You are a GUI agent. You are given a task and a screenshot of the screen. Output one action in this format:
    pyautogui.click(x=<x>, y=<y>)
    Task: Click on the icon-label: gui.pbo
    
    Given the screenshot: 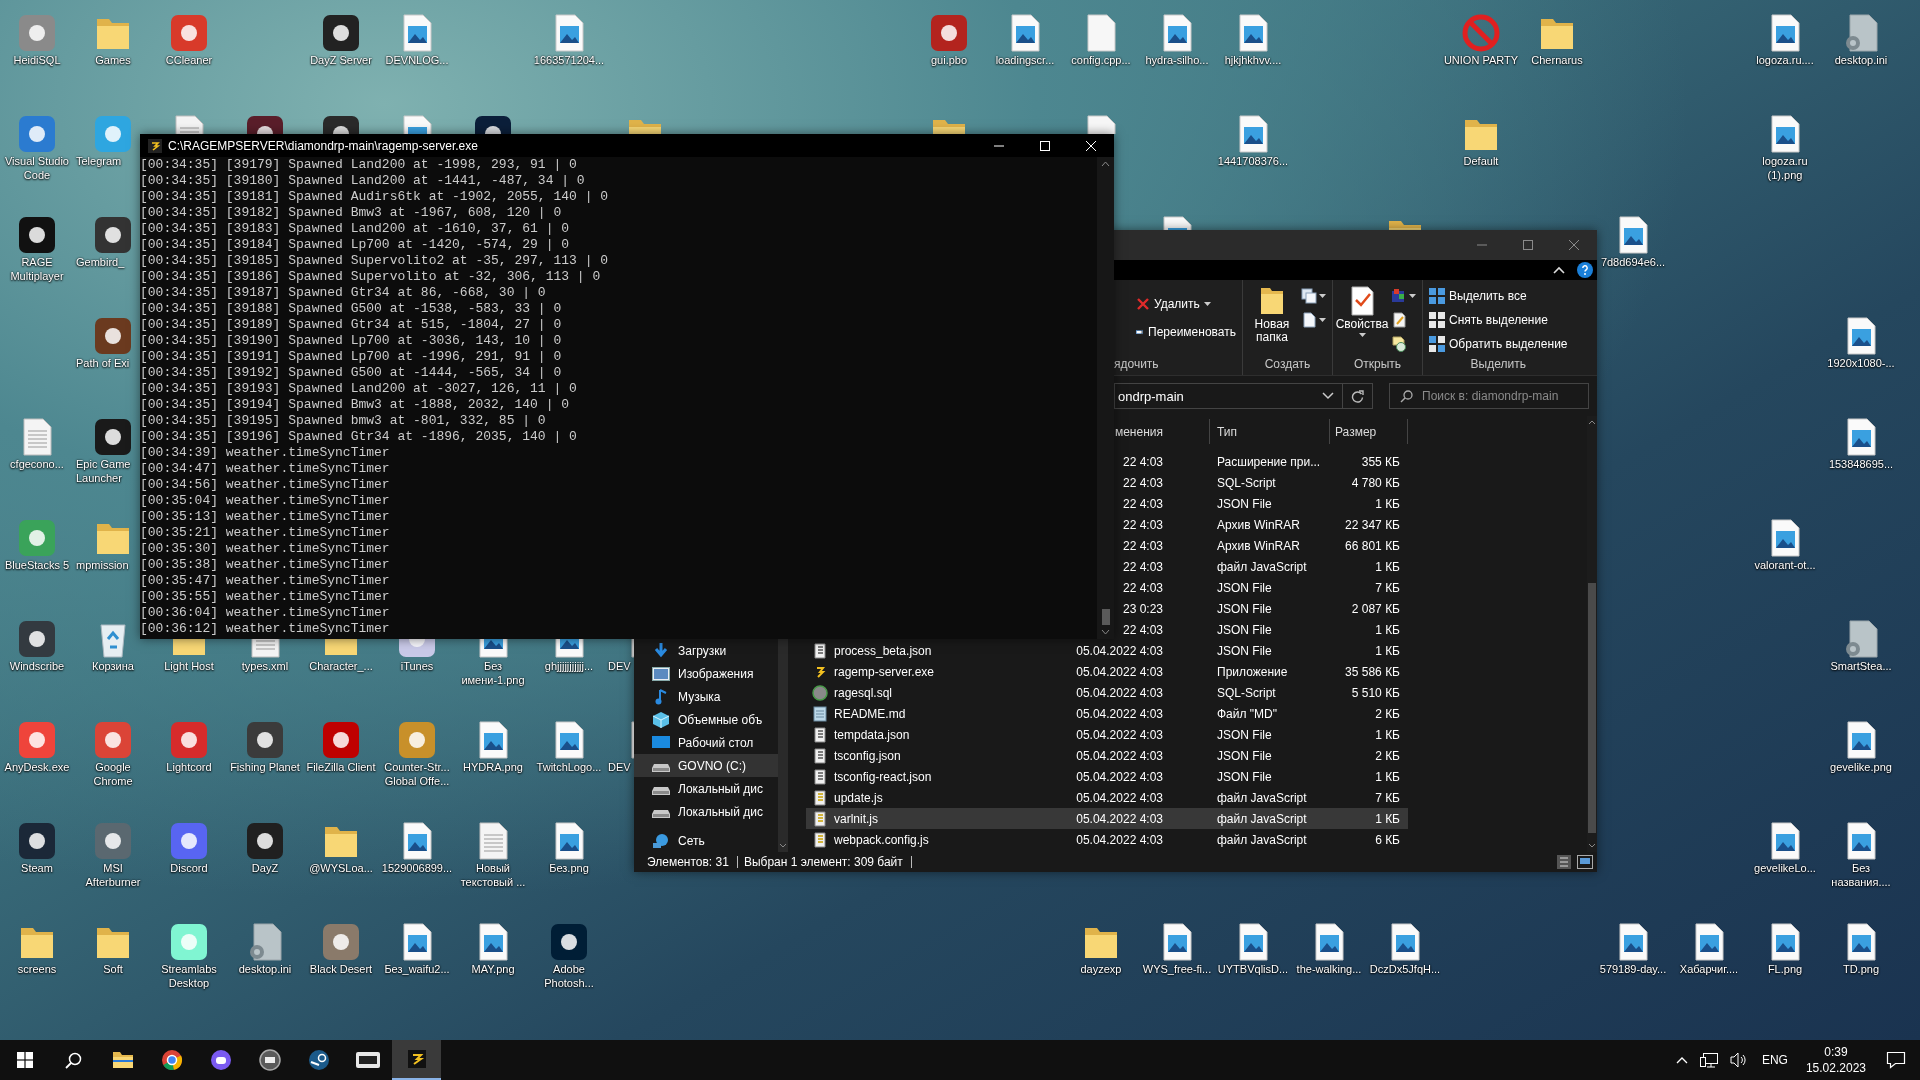 What is the action you would take?
    pyautogui.click(x=949, y=60)
    